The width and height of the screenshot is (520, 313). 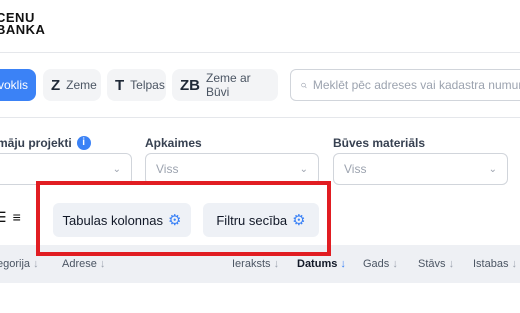 What do you see at coordinates (6, 217) in the screenshot?
I see `list-view-icon: ☰` at bounding box center [6, 217].